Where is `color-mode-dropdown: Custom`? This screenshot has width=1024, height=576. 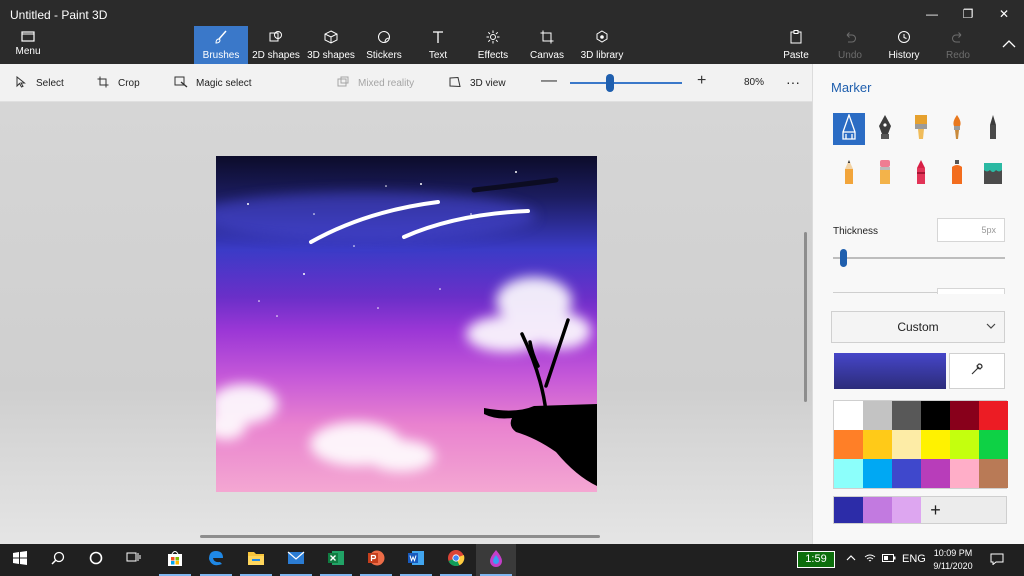 color-mode-dropdown: Custom is located at coordinates (918, 327).